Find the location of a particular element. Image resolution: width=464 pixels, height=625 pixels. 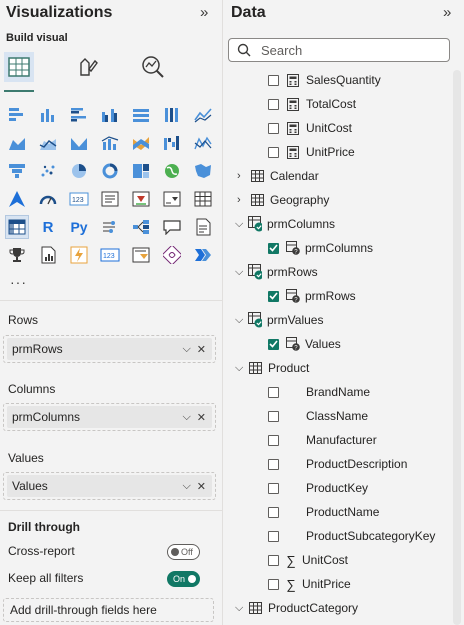

donut-chart-icon is located at coordinates (110, 171).